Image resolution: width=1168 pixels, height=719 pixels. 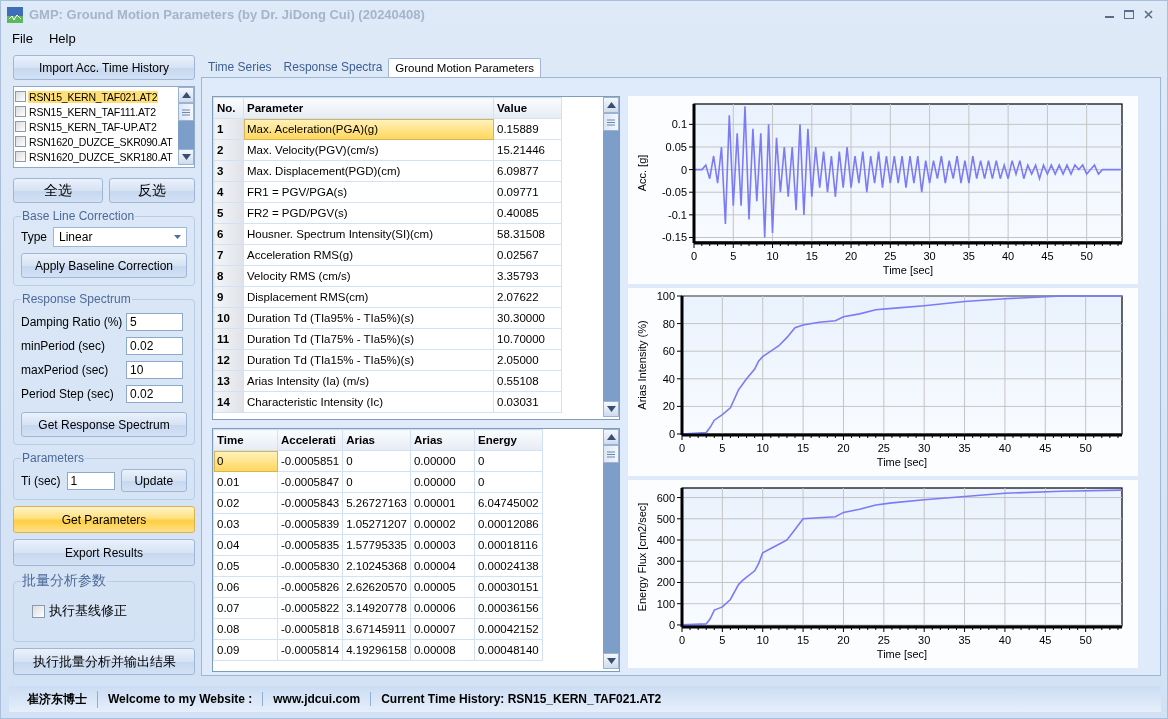 I want to click on tab: Time Series, so click(x=240, y=67).